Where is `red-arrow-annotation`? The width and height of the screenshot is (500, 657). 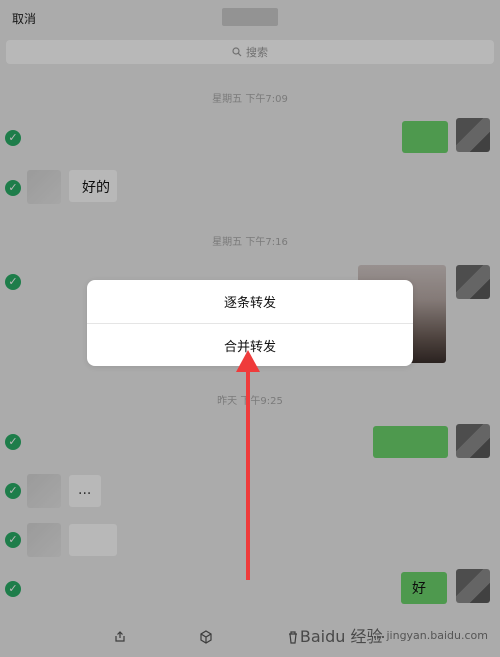 red-arrow-annotation is located at coordinates (248, 465).